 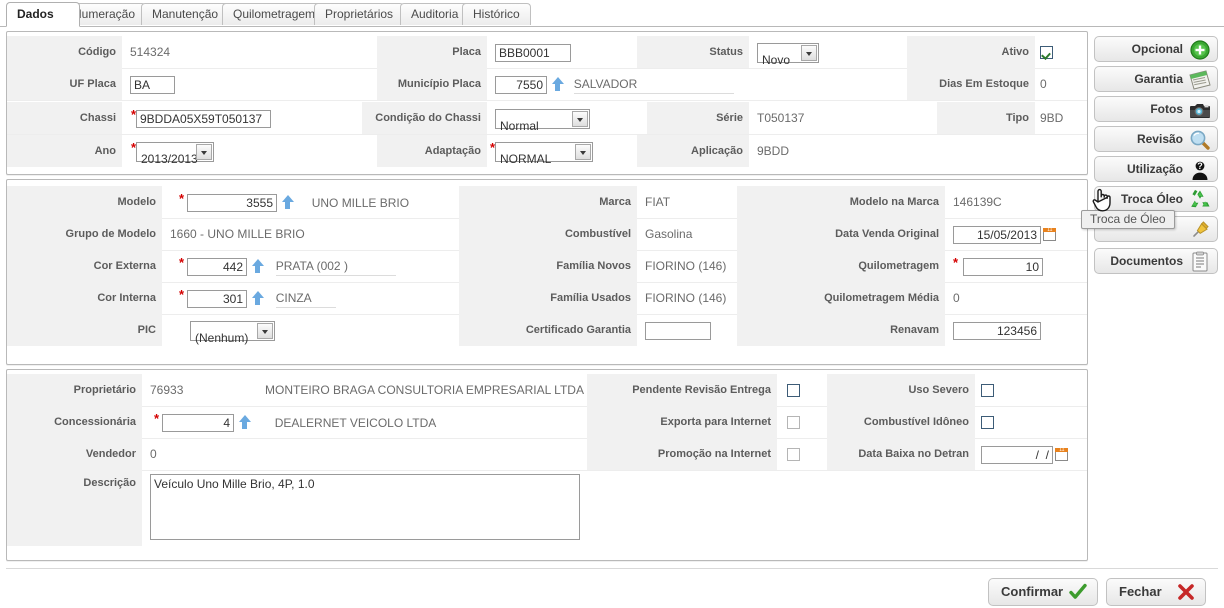 What do you see at coordinates (310, 298) in the screenshot?
I see `cor-interna-field: * CINZA` at bounding box center [310, 298].